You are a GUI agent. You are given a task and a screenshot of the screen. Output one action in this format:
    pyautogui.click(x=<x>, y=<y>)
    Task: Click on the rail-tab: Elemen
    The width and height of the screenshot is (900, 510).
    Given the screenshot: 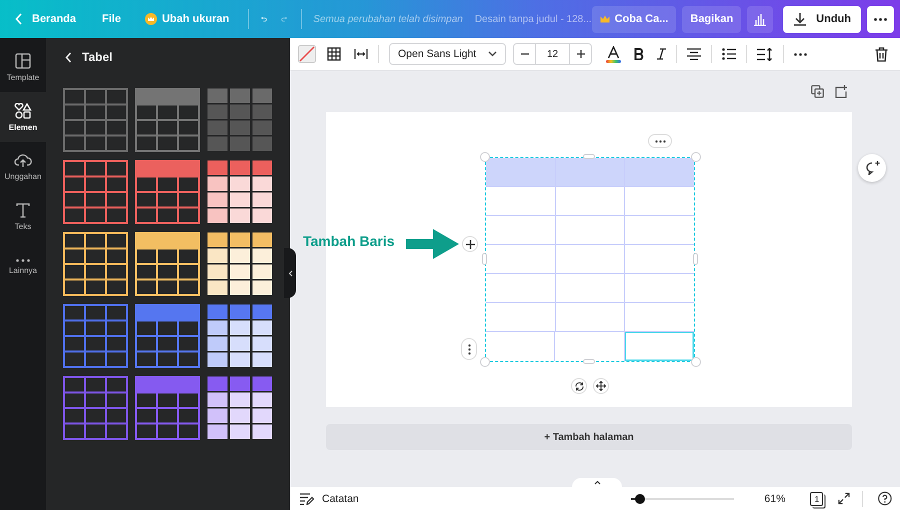 What is the action you would take?
    pyautogui.click(x=23, y=117)
    